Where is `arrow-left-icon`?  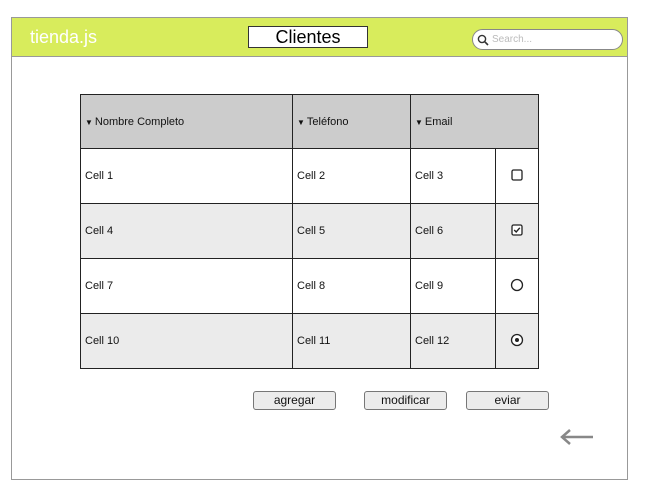 arrow-left-icon is located at coordinates (571, 437).